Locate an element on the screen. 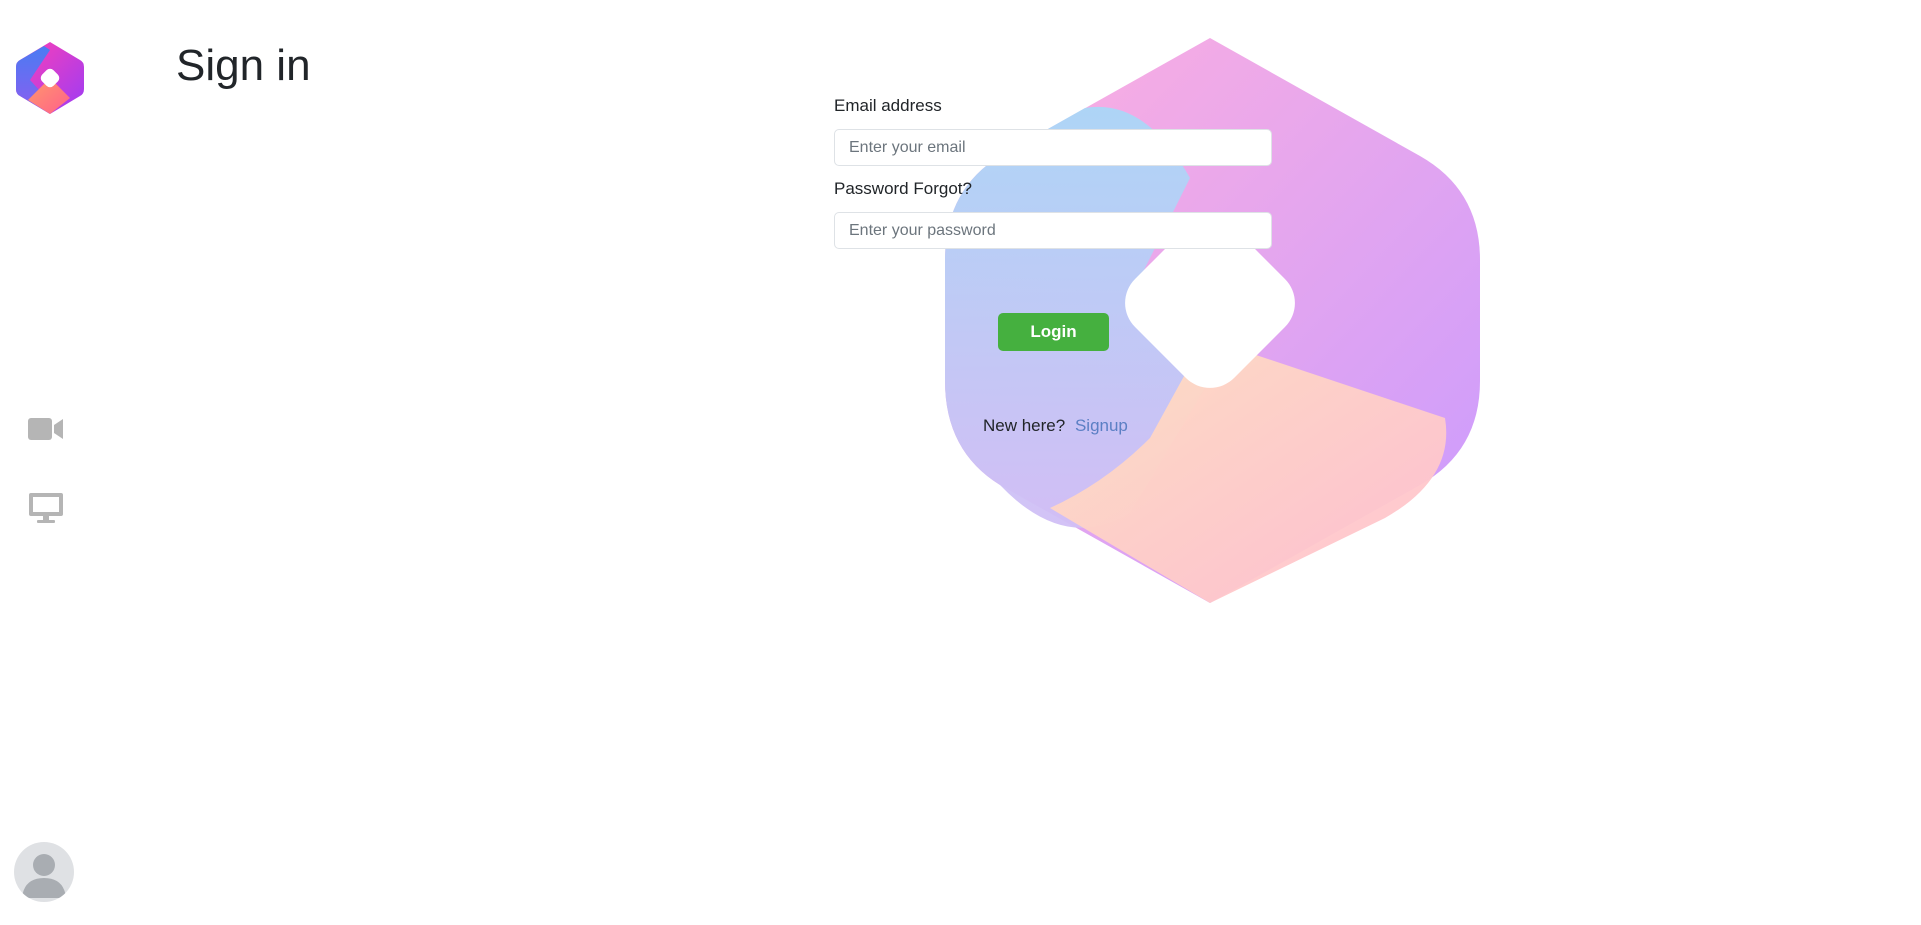 The width and height of the screenshot is (1921, 925). password-label: Password Forgot? is located at coordinates (903, 189).